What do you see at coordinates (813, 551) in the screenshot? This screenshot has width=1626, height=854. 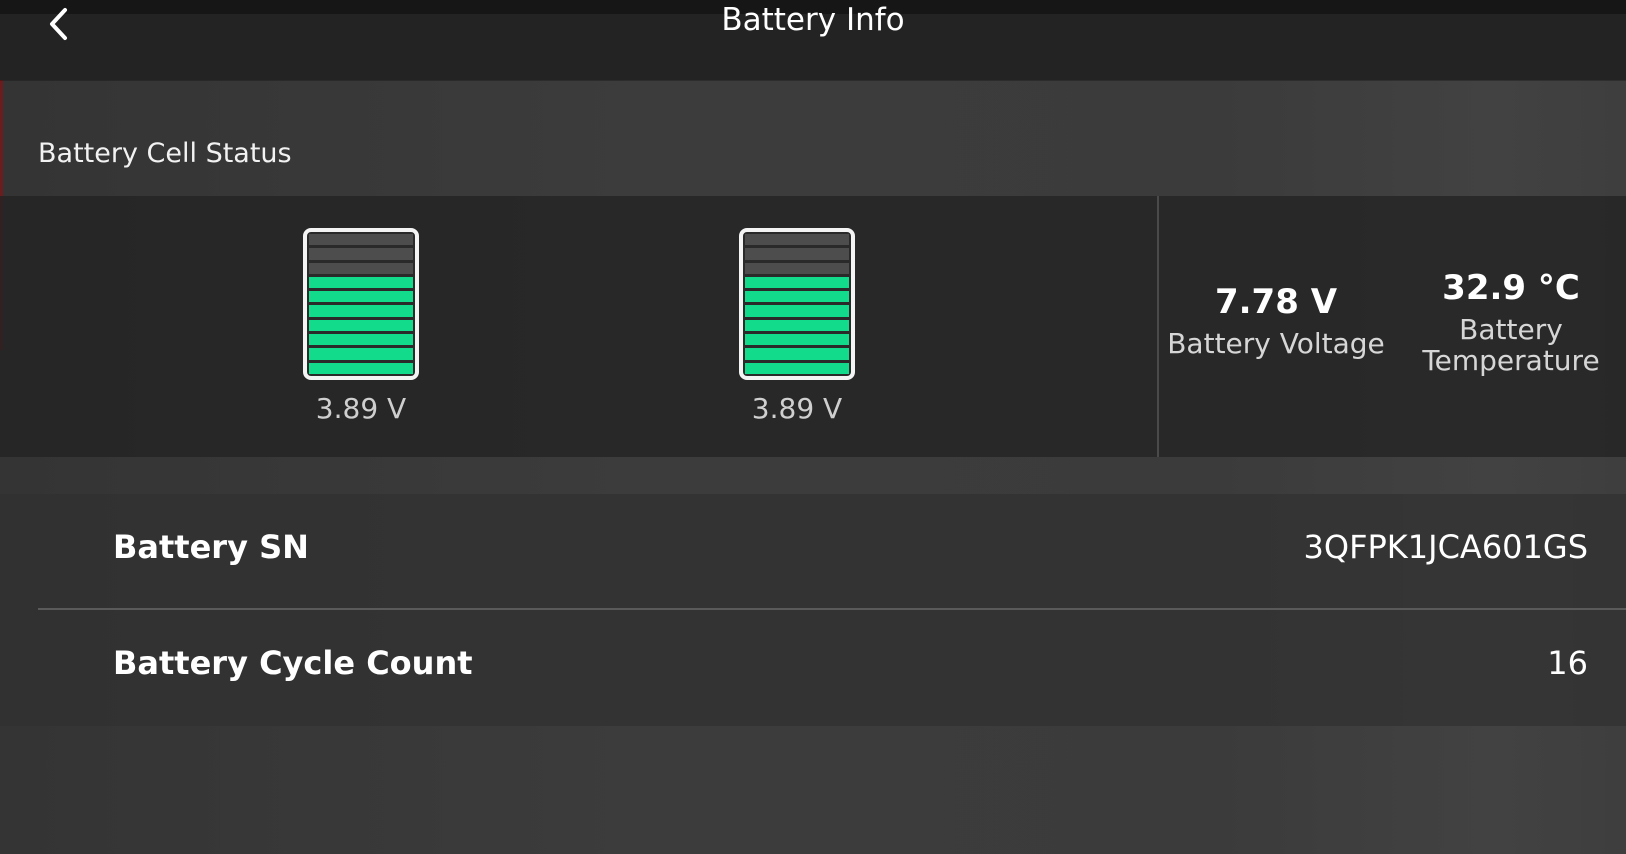 I see `battery-sn-row: Battery SN 3QFPK1JCA601GS` at bounding box center [813, 551].